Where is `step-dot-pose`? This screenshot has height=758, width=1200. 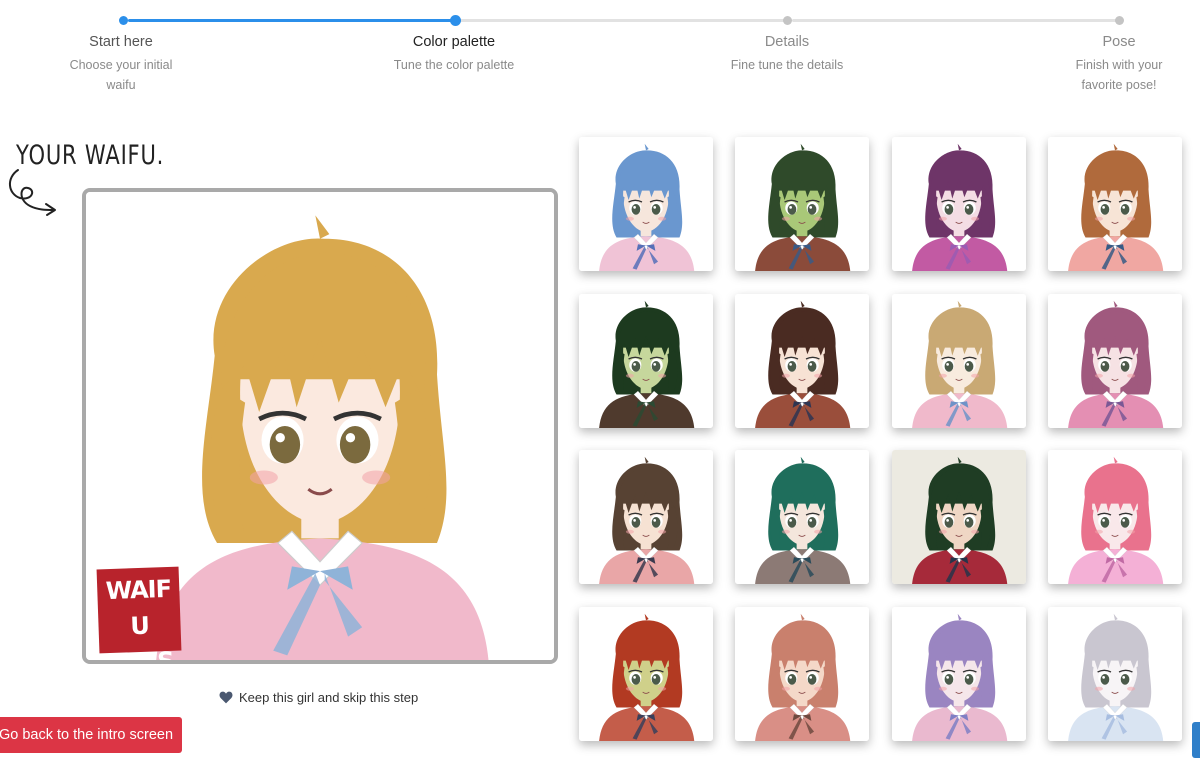 step-dot-pose is located at coordinates (1119, 20).